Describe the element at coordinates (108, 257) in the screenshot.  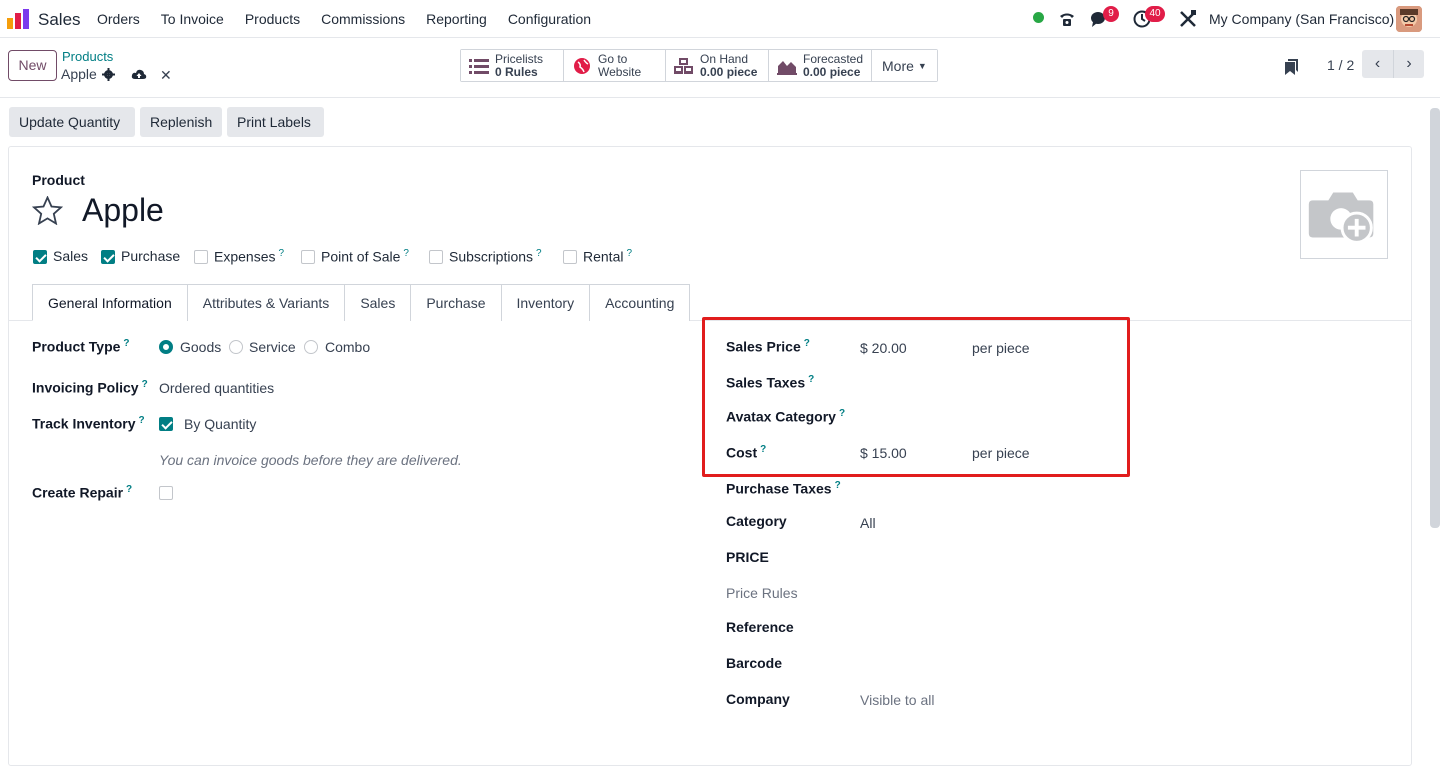
I see `purchase-checkbox` at that location.